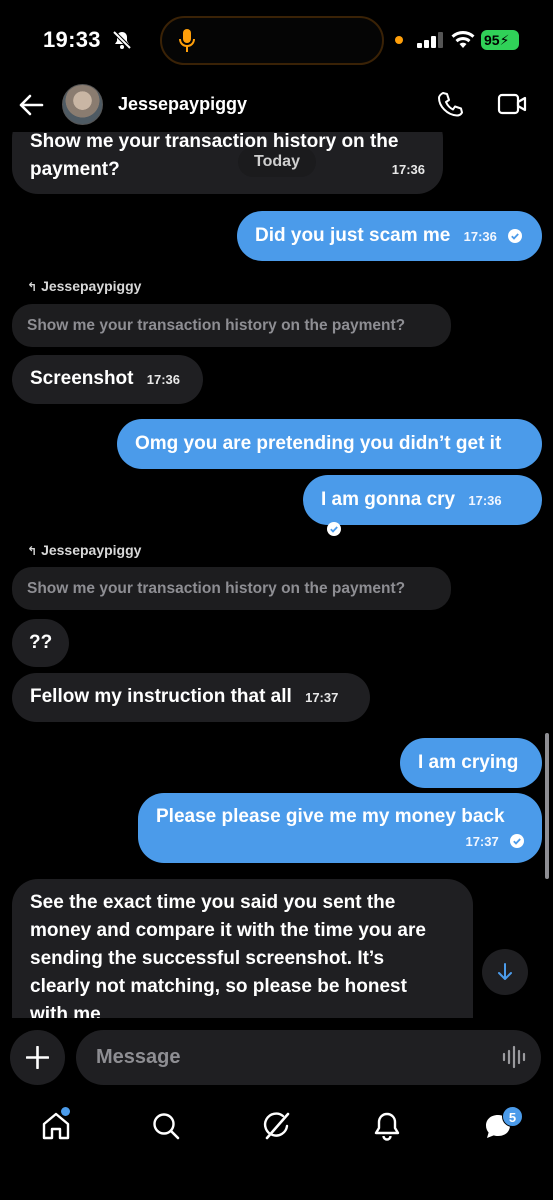  Describe the element at coordinates (512, 1116) in the screenshot. I see `messages-badge: 5` at that location.